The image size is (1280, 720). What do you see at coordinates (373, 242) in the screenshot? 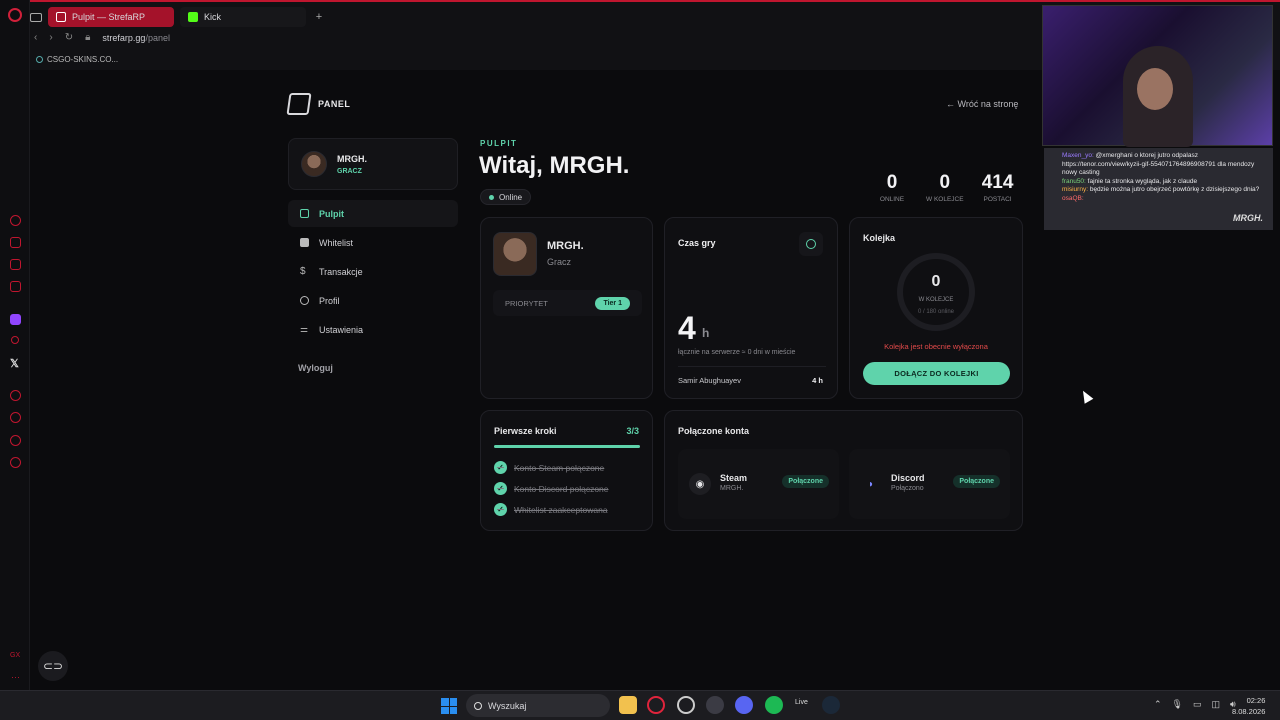
I see `nav-item-whitelist: Whitelist` at bounding box center [373, 242].